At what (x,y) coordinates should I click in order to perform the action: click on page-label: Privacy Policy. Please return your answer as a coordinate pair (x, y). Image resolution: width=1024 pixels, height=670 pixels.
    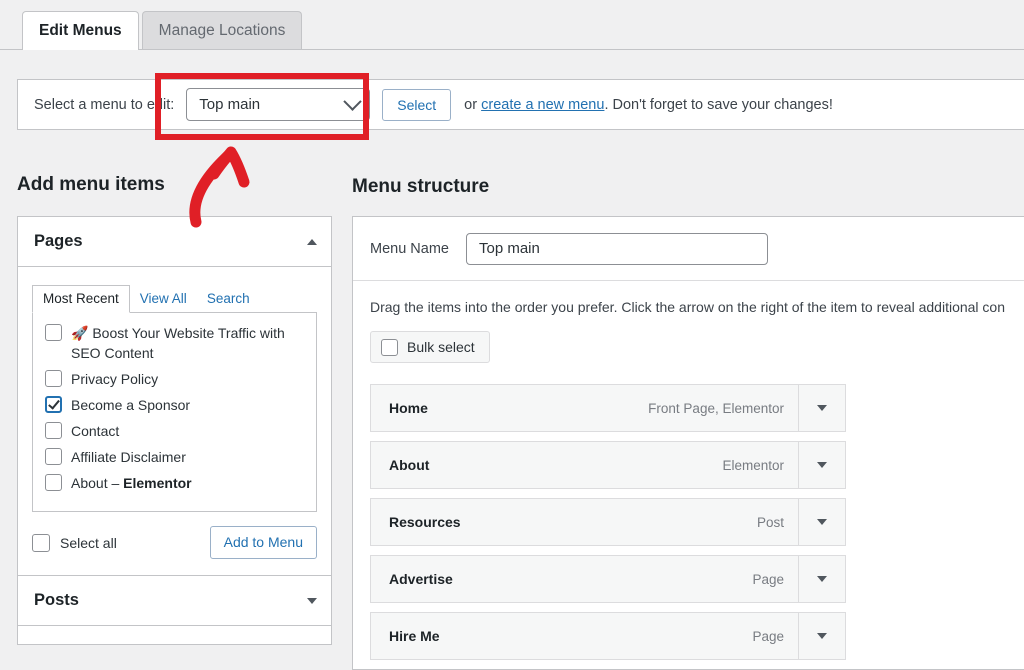
    Looking at the image, I should click on (115, 379).